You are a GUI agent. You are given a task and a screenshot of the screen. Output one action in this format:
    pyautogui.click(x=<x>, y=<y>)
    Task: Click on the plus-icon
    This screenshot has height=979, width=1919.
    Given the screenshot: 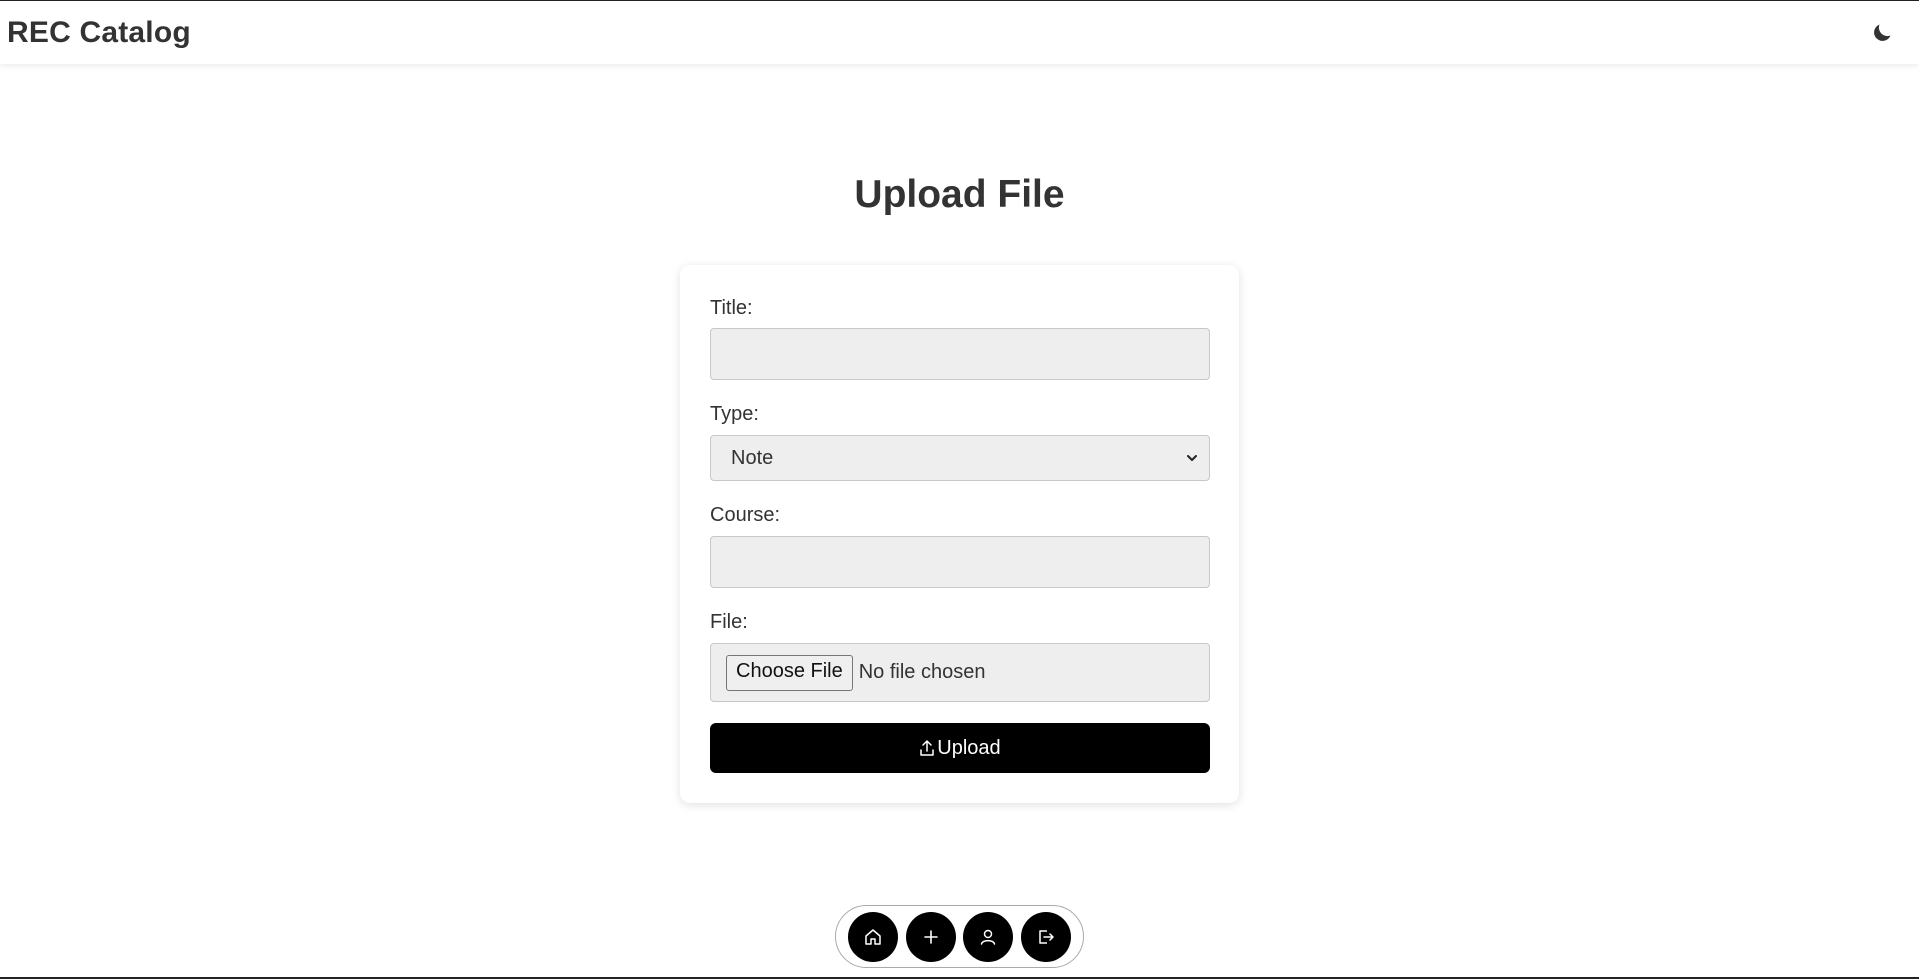 What is the action you would take?
    pyautogui.click(x=930, y=936)
    